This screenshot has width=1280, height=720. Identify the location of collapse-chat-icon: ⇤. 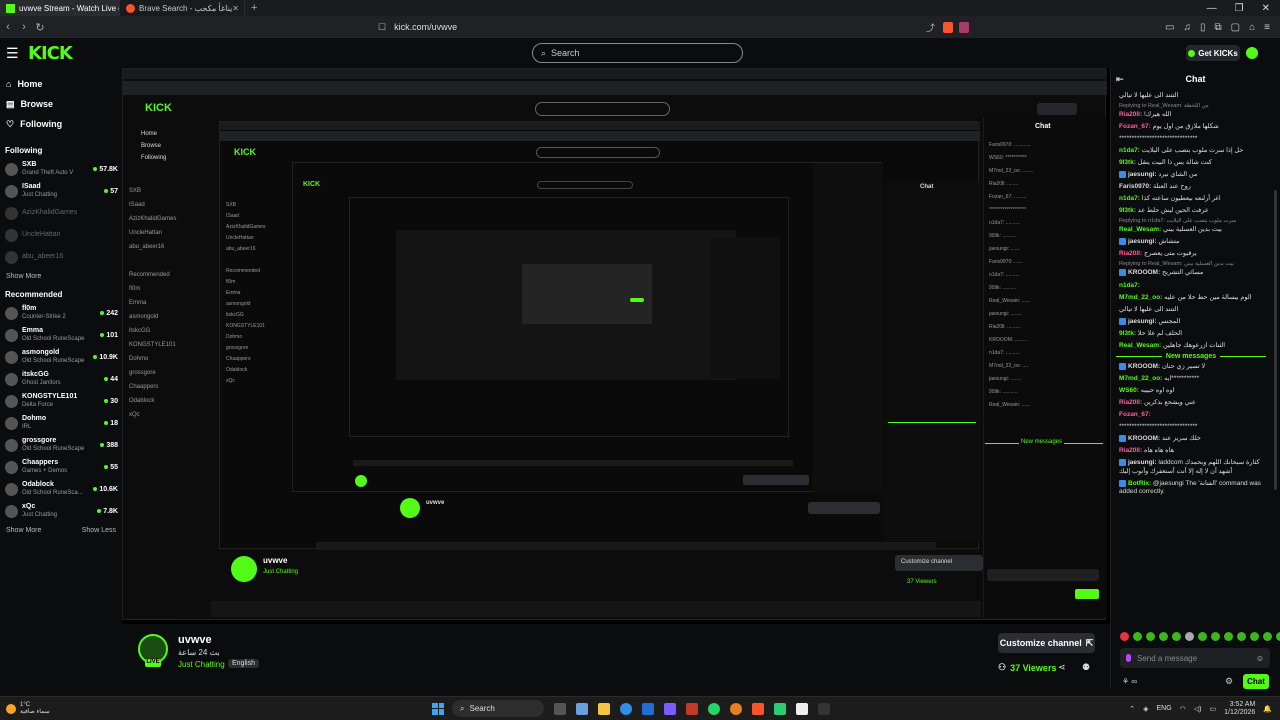
(1120, 79).